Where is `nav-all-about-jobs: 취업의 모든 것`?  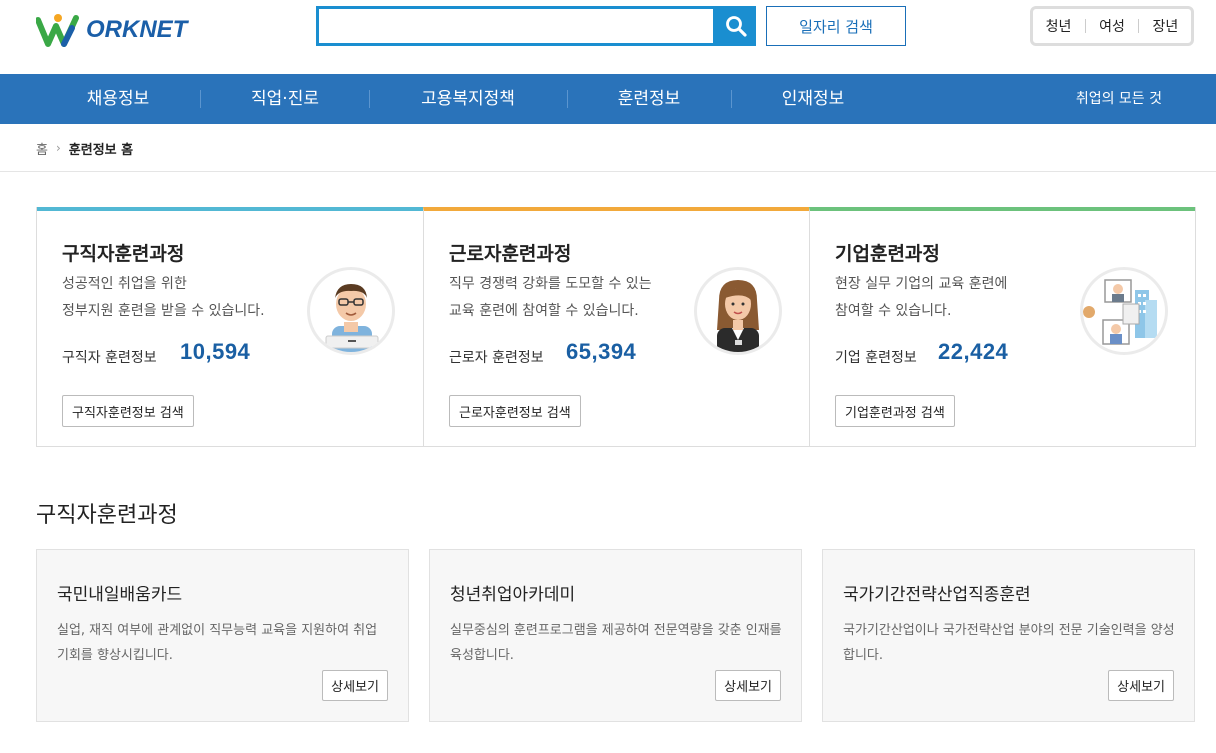
nav-all-about-jobs: 취업의 모든 것 is located at coordinates (1119, 99).